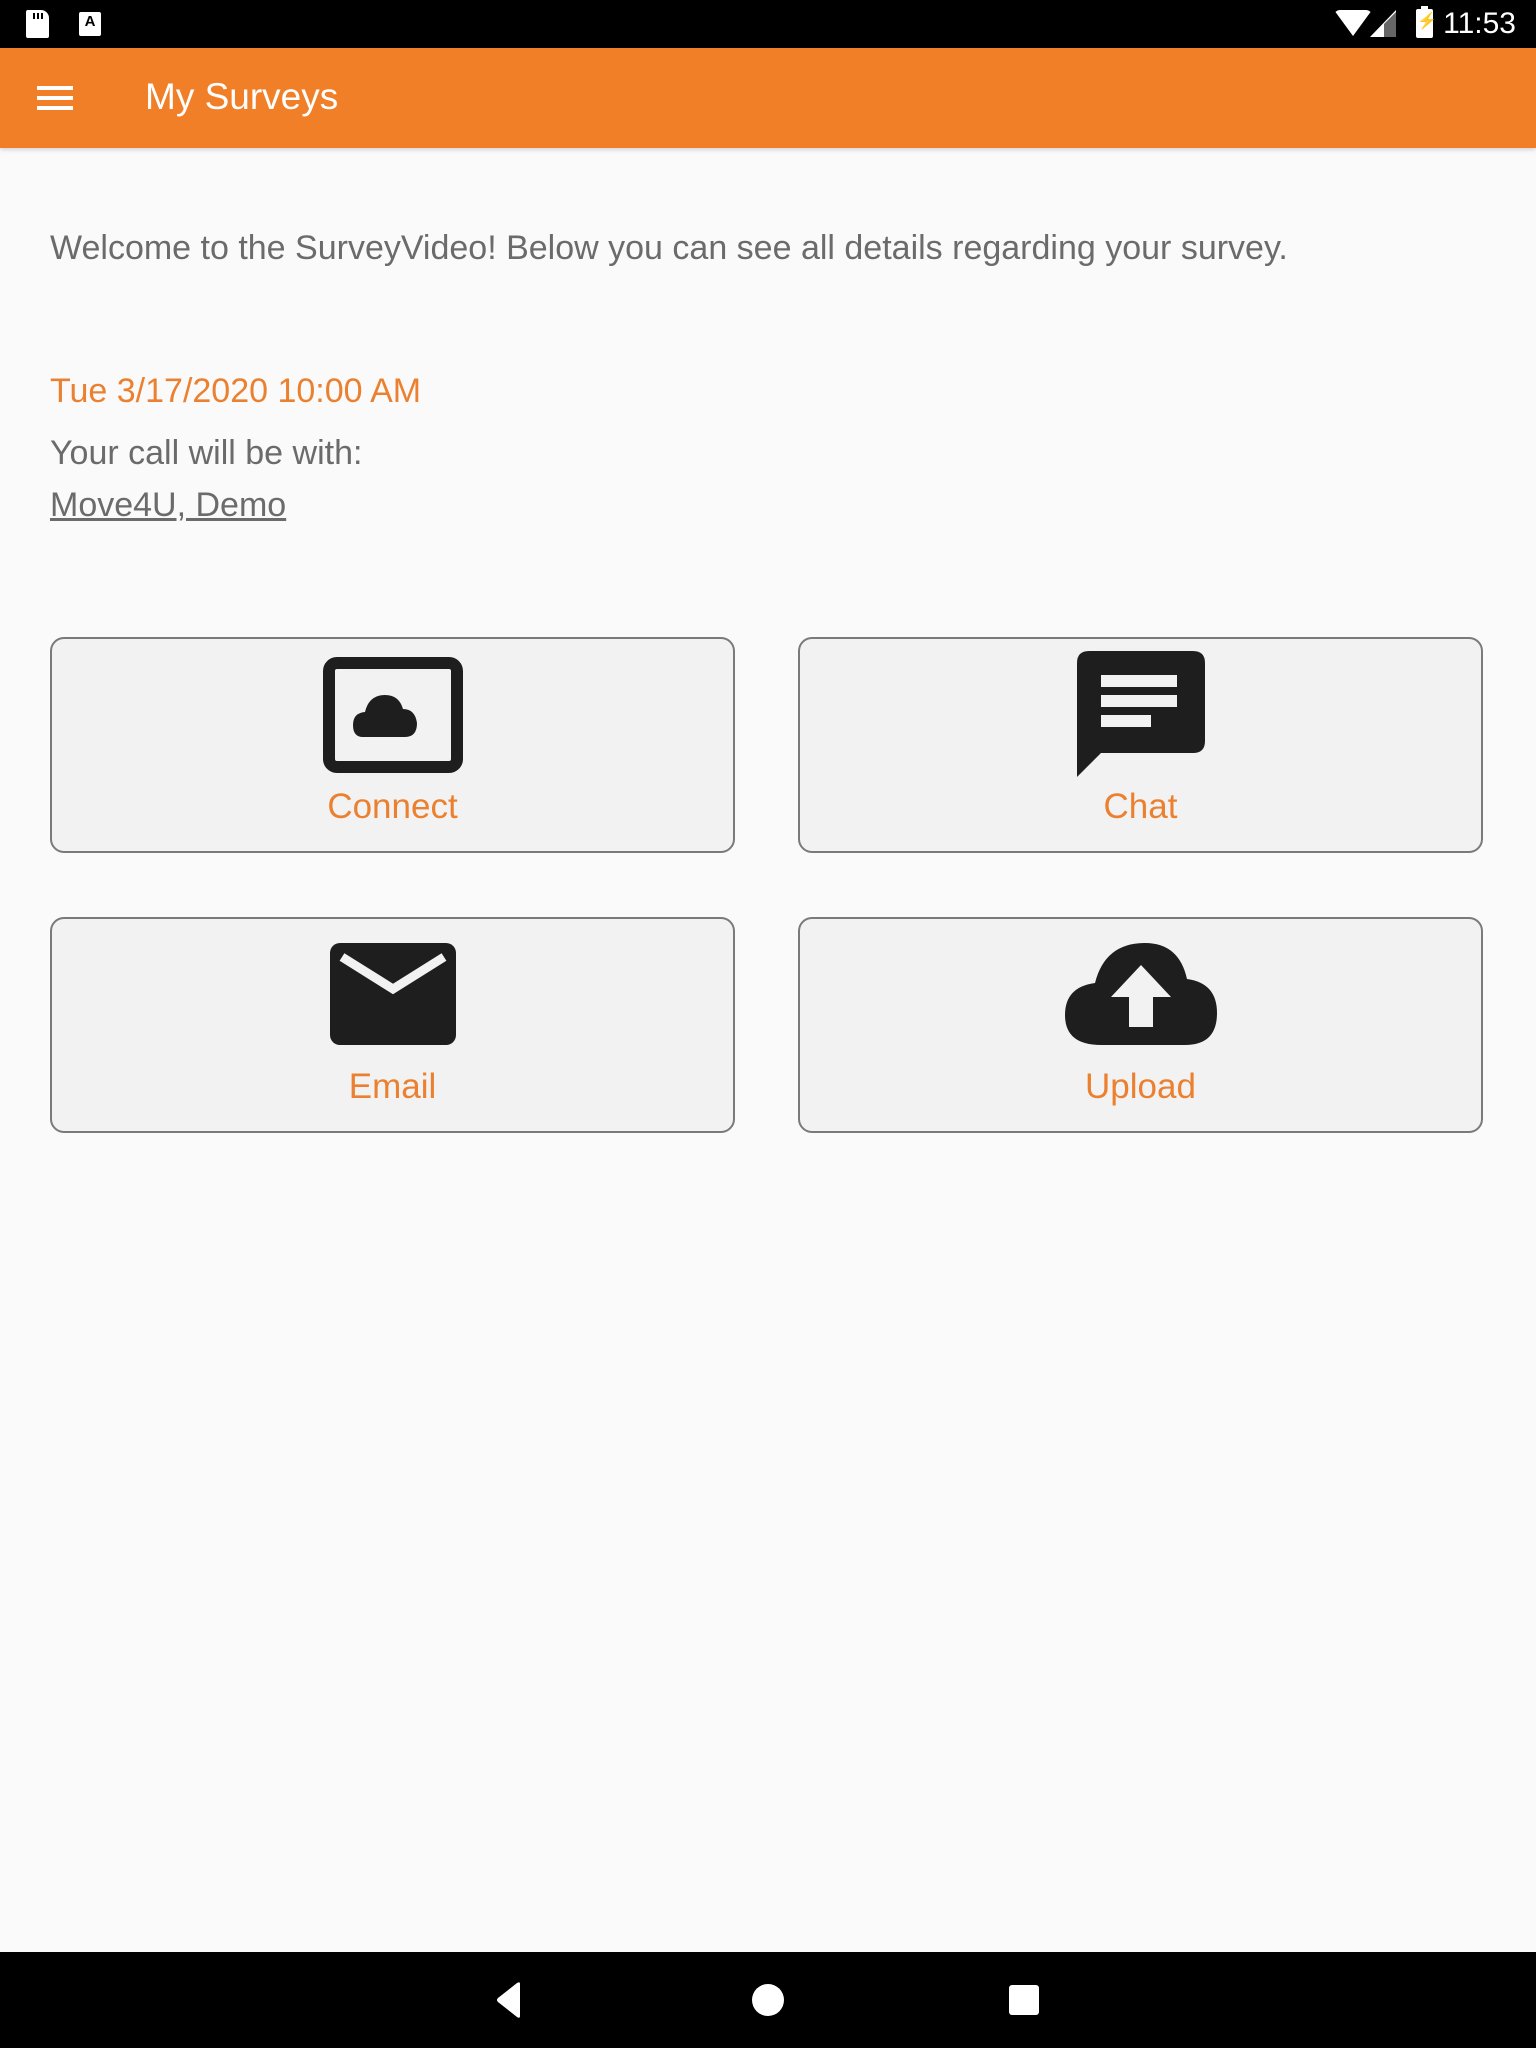  Describe the element at coordinates (392, 715) in the screenshot. I see `video-cloud-icon` at that location.